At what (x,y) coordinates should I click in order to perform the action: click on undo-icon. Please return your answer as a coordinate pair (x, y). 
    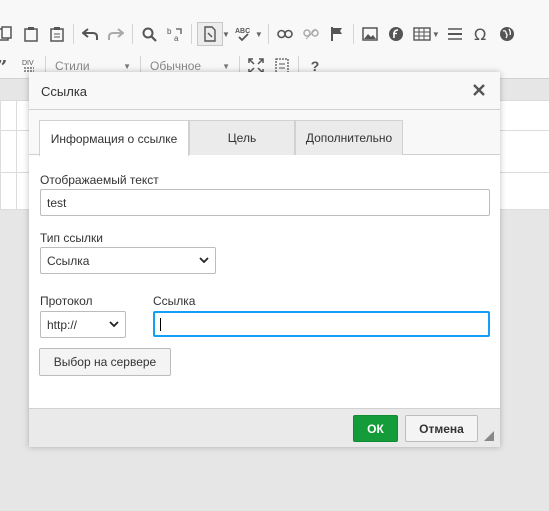
    Looking at the image, I should click on (90, 34).